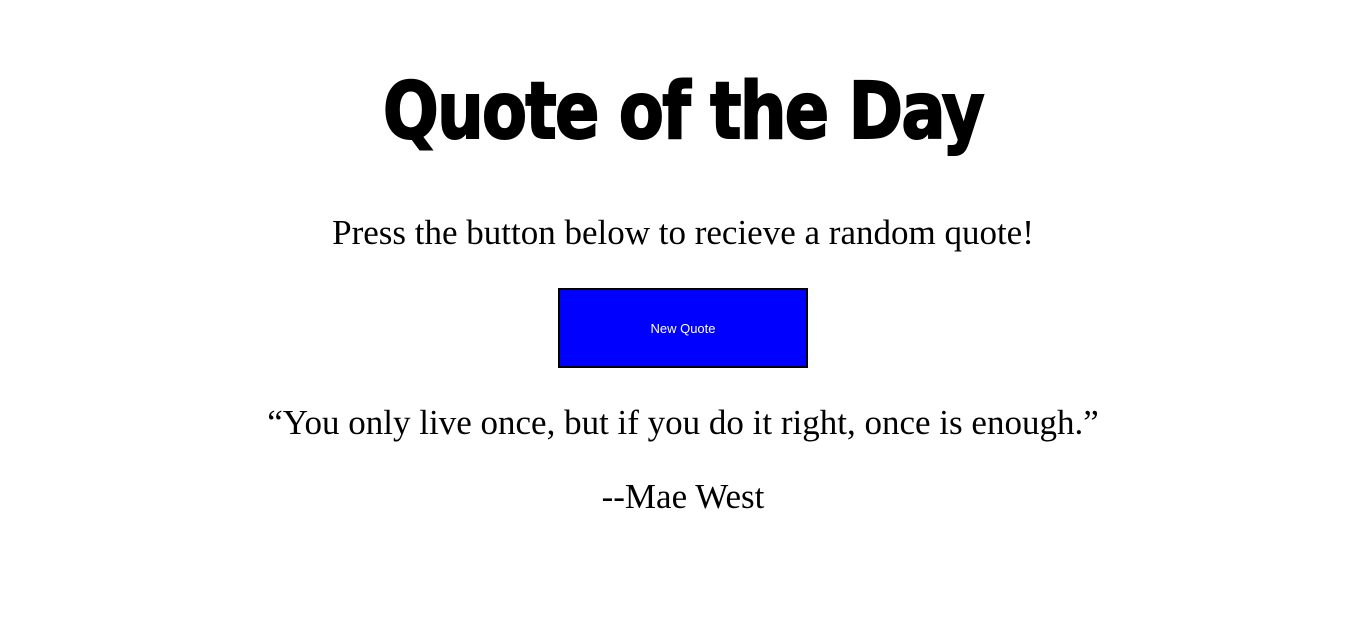 The image size is (1366, 641). Describe the element at coordinates (683, 112) in the screenshot. I see `page-title: Quote of the Day` at that location.